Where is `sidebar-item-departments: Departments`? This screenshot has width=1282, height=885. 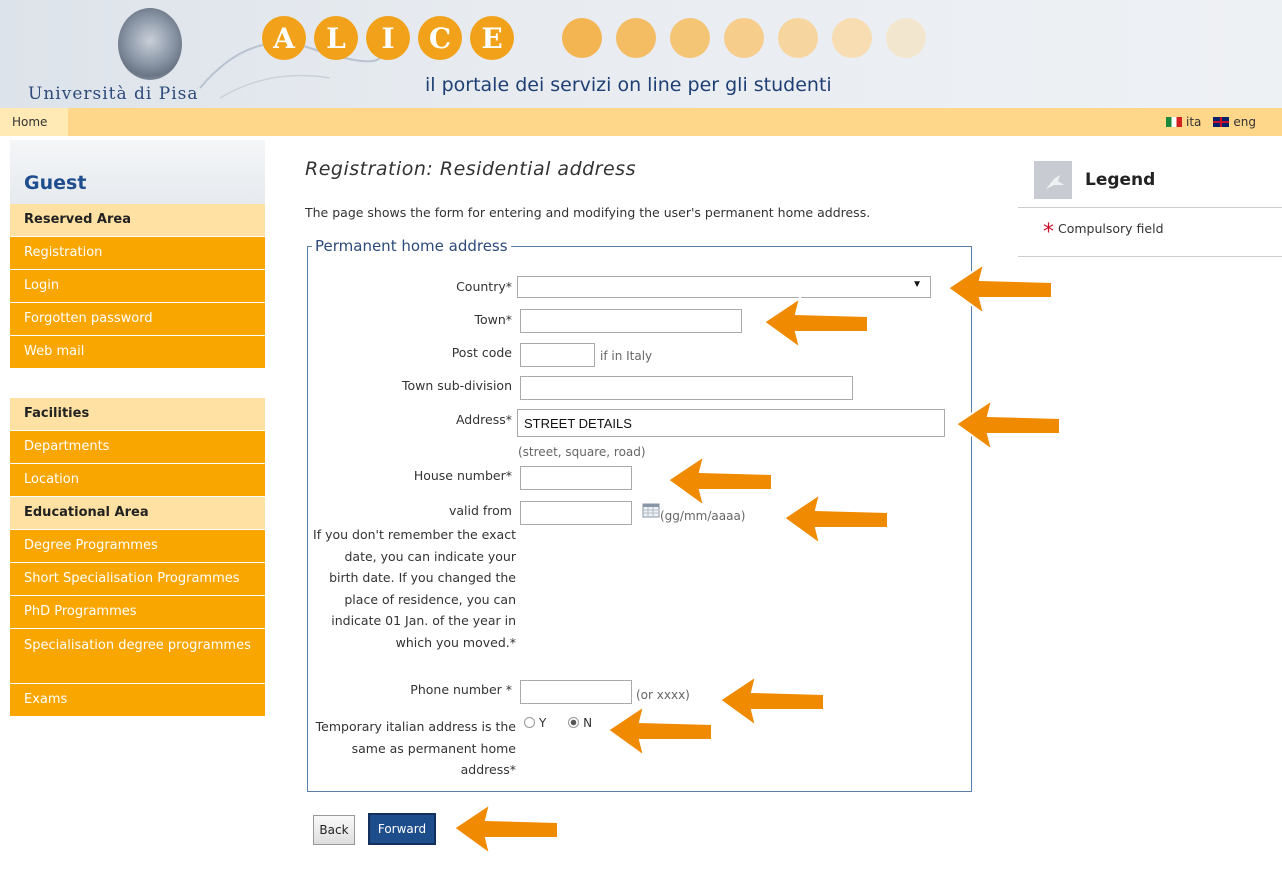 sidebar-item-departments: Departments is located at coordinates (137, 447).